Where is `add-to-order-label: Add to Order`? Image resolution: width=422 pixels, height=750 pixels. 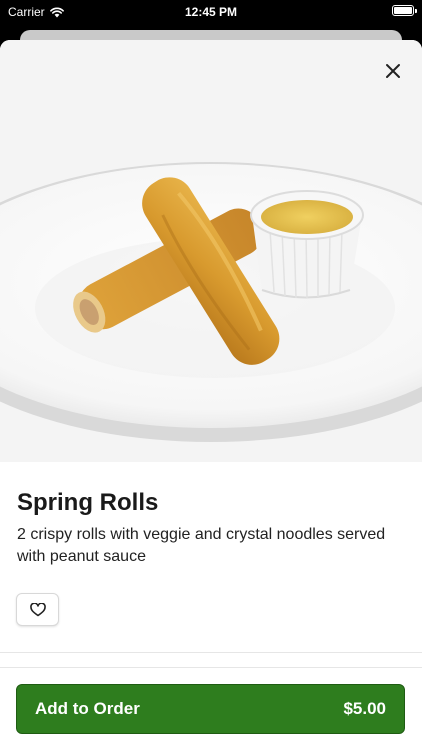
add-to-order-label: Add to Order is located at coordinates (87, 708).